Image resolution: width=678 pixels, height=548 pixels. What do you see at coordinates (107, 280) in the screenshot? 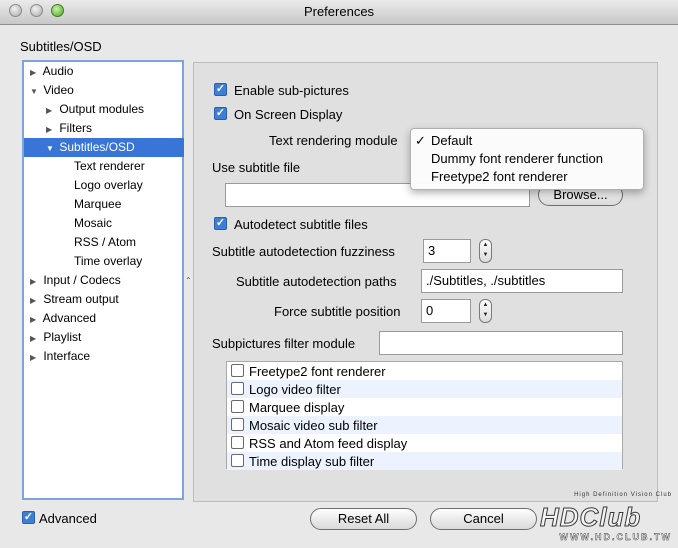
I see `tree-item-input-codecs: ▶ Input / Codecs` at bounding box center [107, 280].